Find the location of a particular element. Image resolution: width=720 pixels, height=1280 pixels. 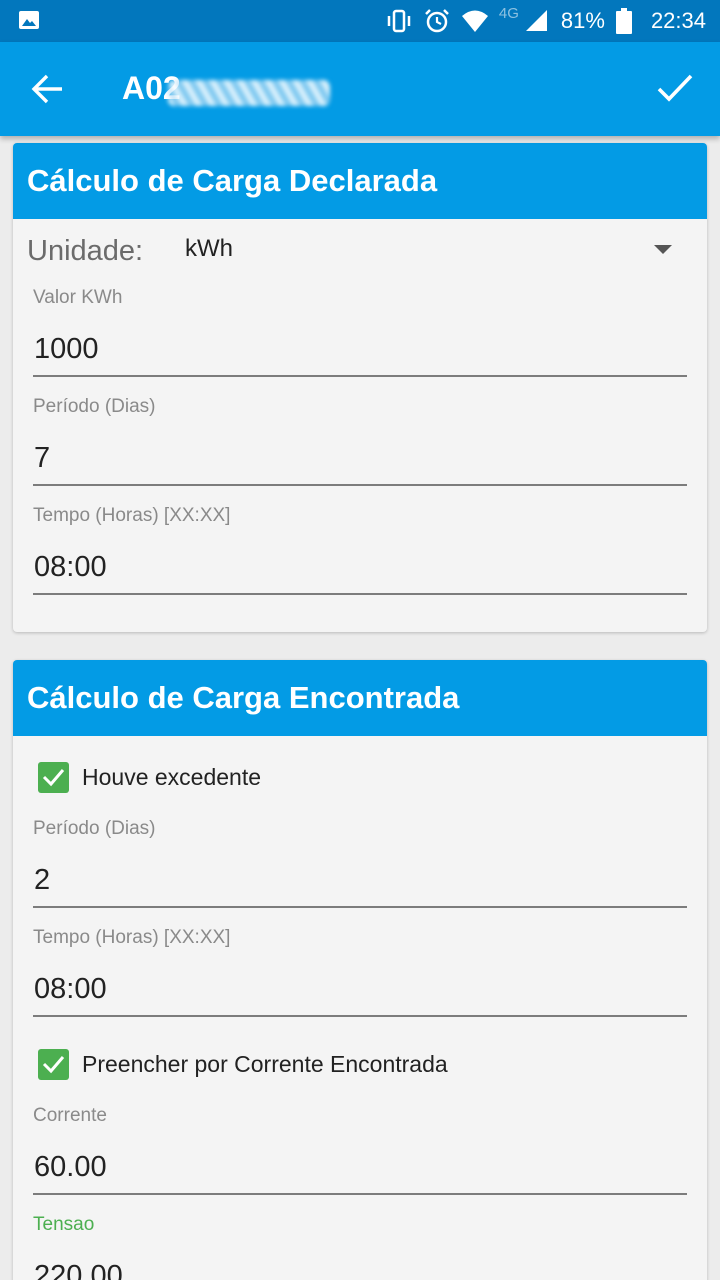

declared-period-field: Período (Dias) 7 is located at coordinates (360, 441).